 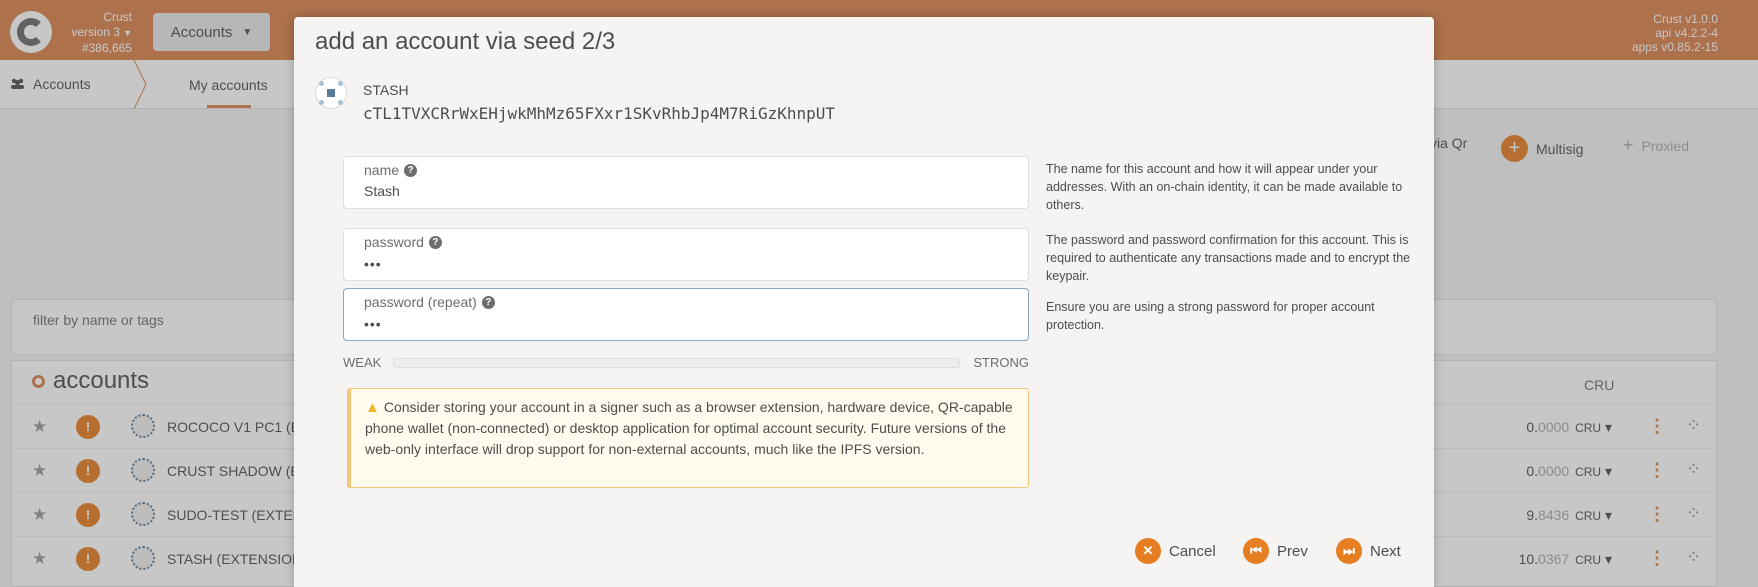 What do you see at coordinates (373, 324) in the screenshot?
I see `password-repeat-input: •••` at bounding box center [373, 324].